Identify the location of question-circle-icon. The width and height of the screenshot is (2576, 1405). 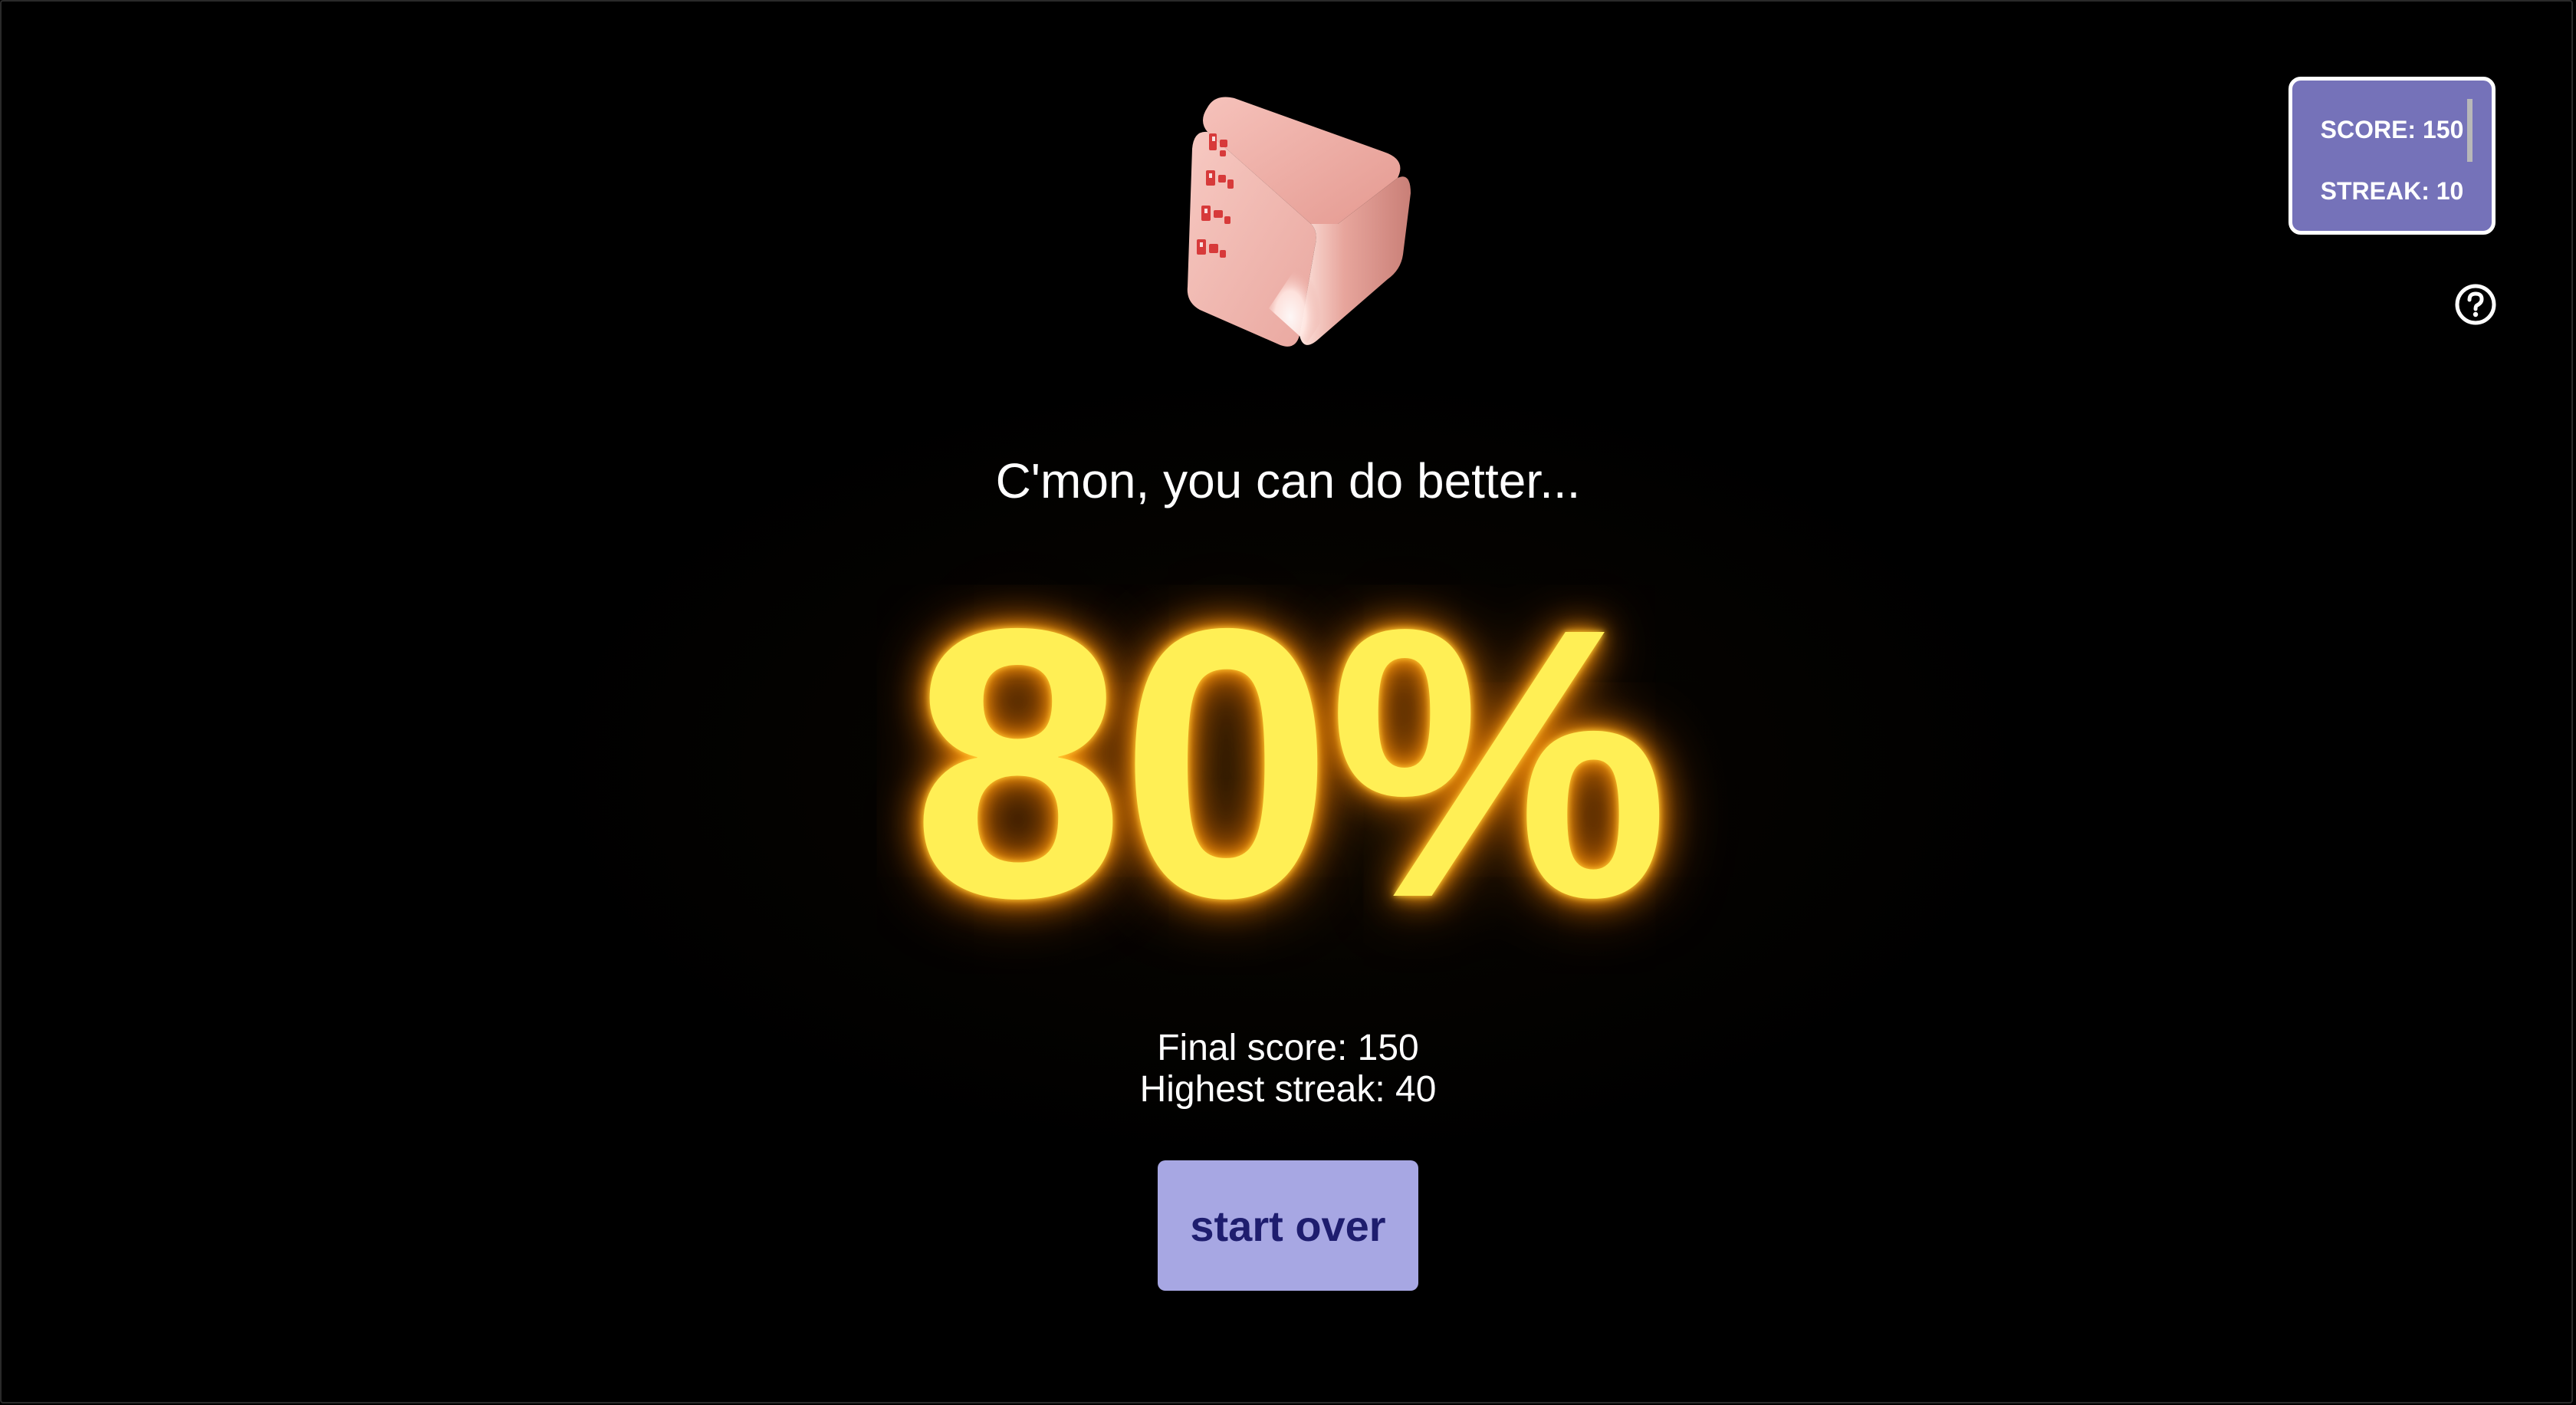
(2476, 304).